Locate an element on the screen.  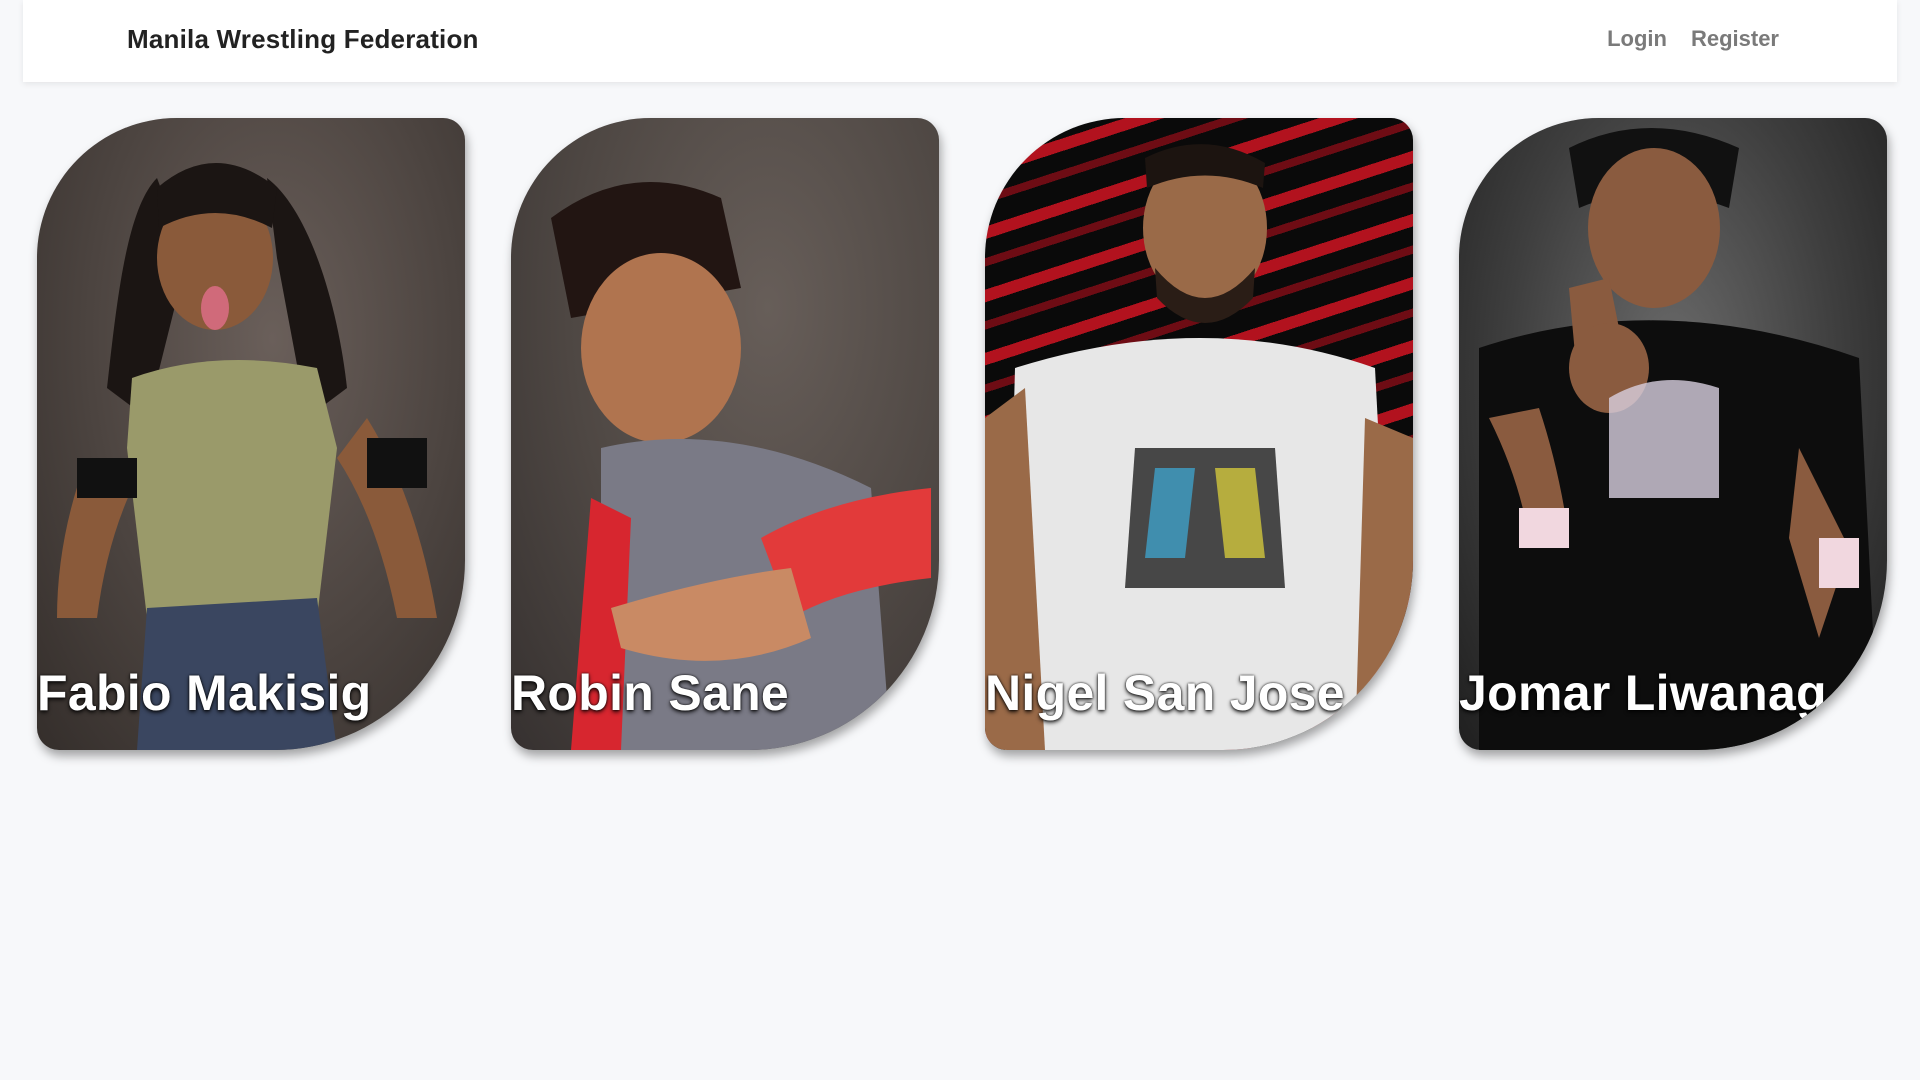
nav-links: Login Register is located at coordinates (1693, 39).